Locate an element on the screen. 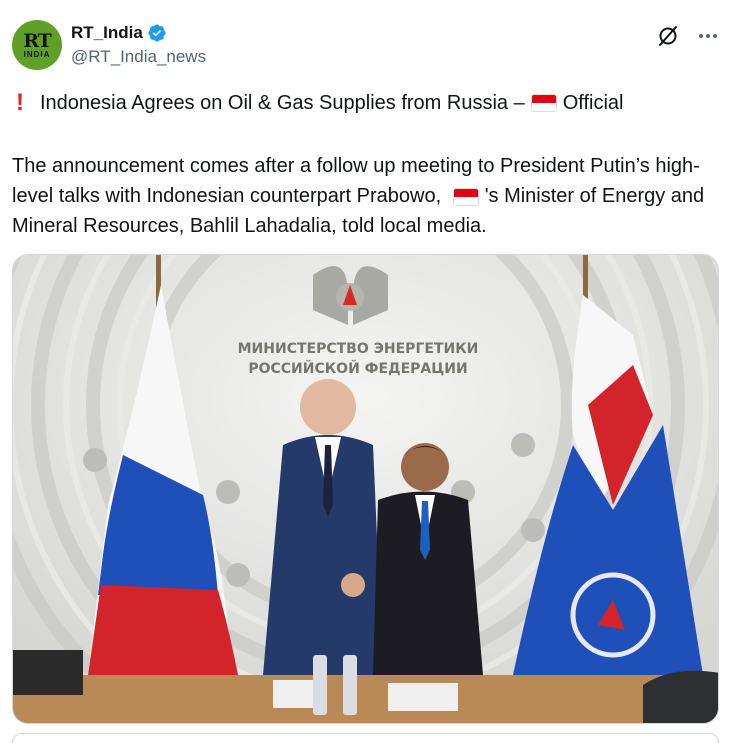 The width and height of the screenshot is (742, 743). verified-badge-icon is located at coordinates (157, 33).